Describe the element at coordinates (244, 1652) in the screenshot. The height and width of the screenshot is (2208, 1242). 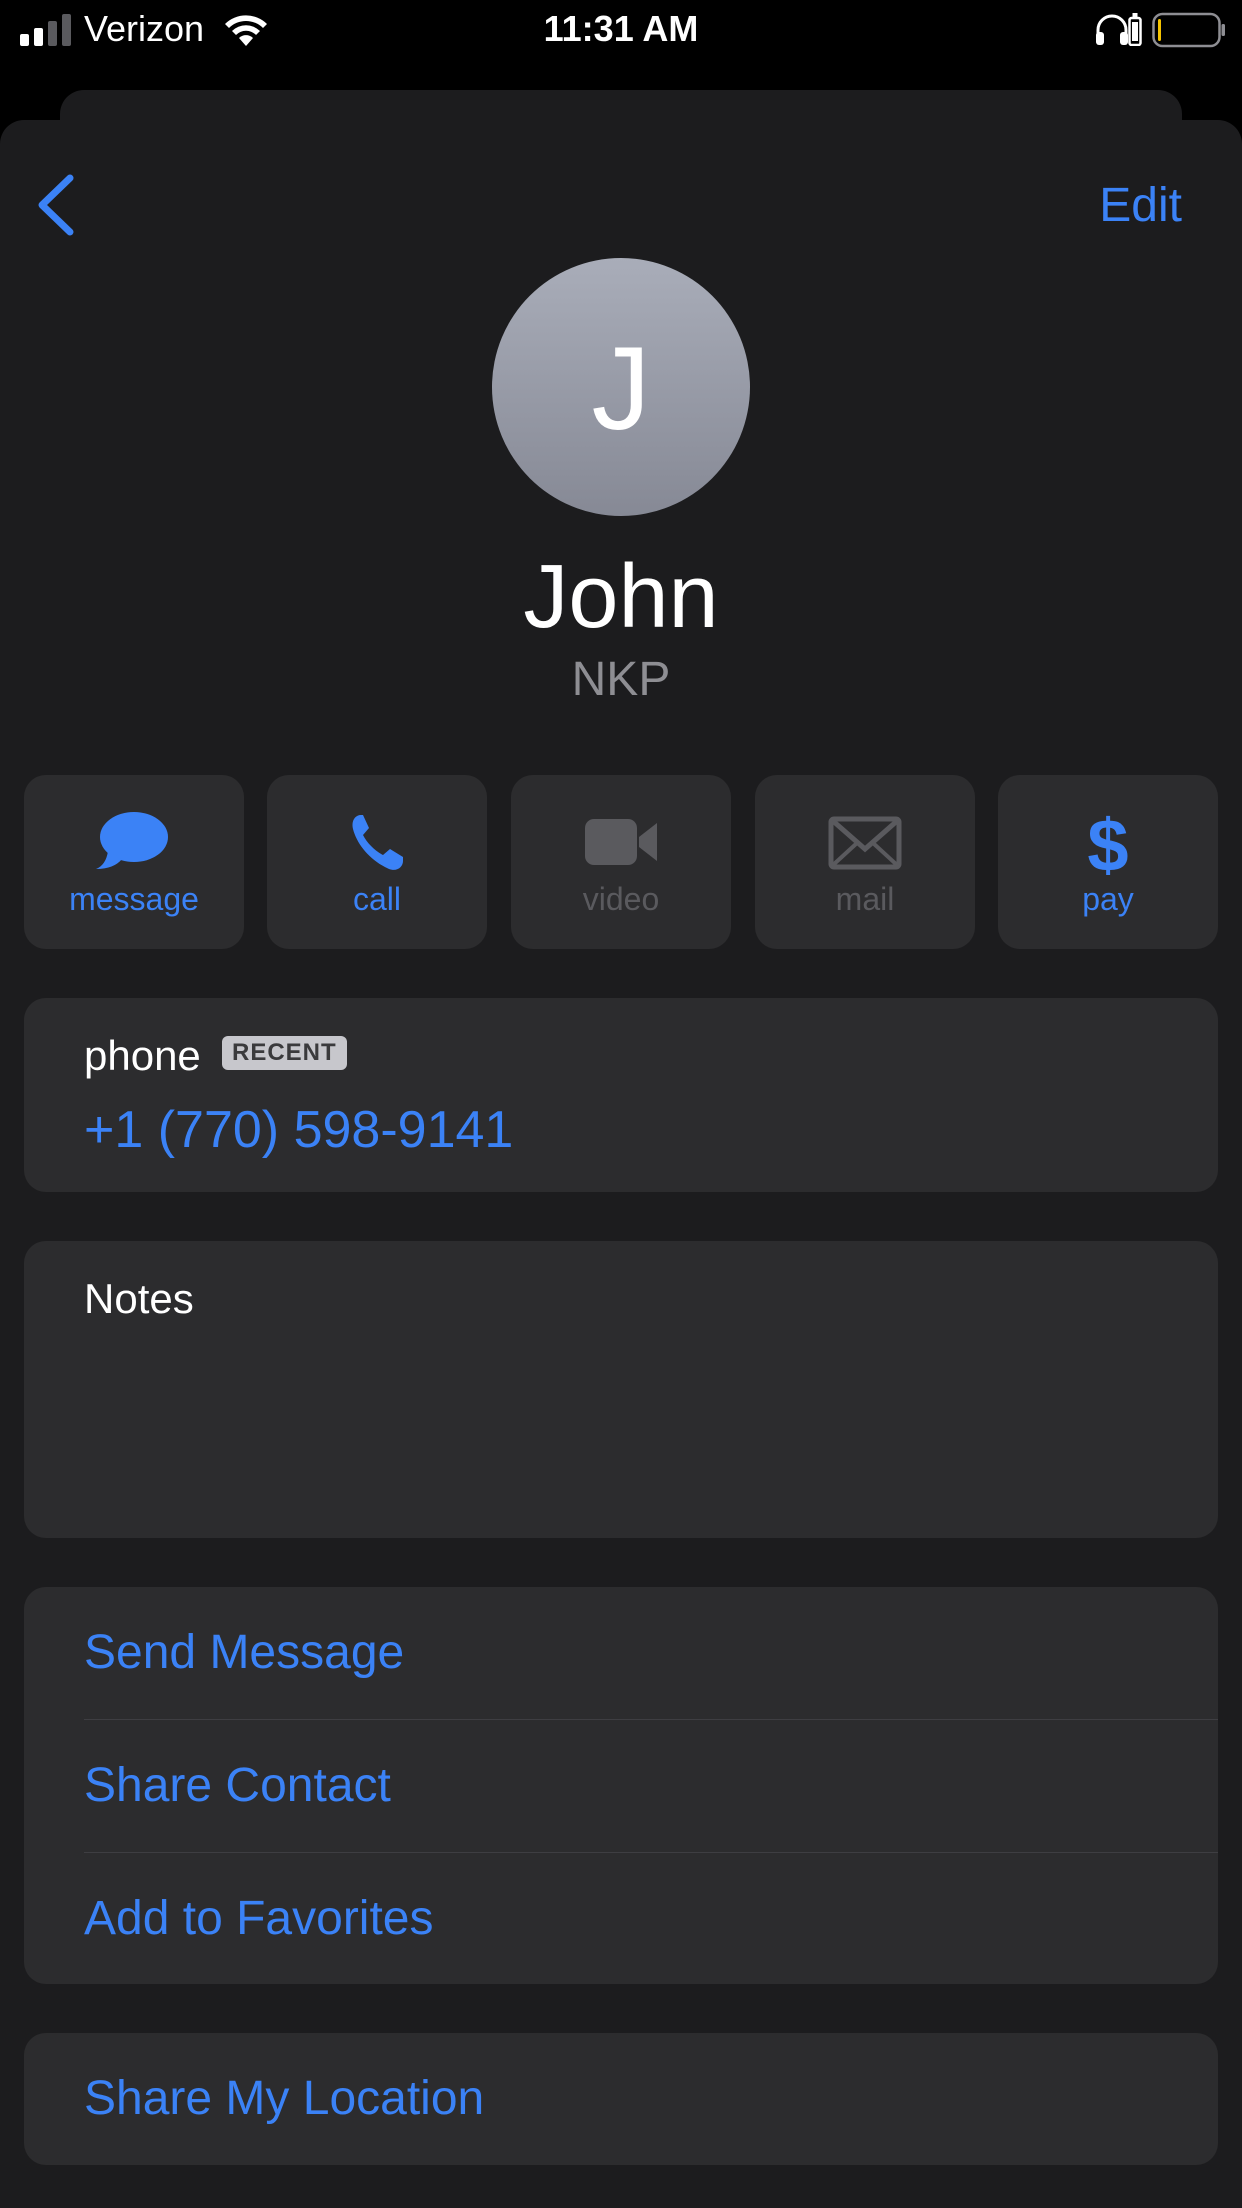
I see `send-message-label: Send Message` at that location.